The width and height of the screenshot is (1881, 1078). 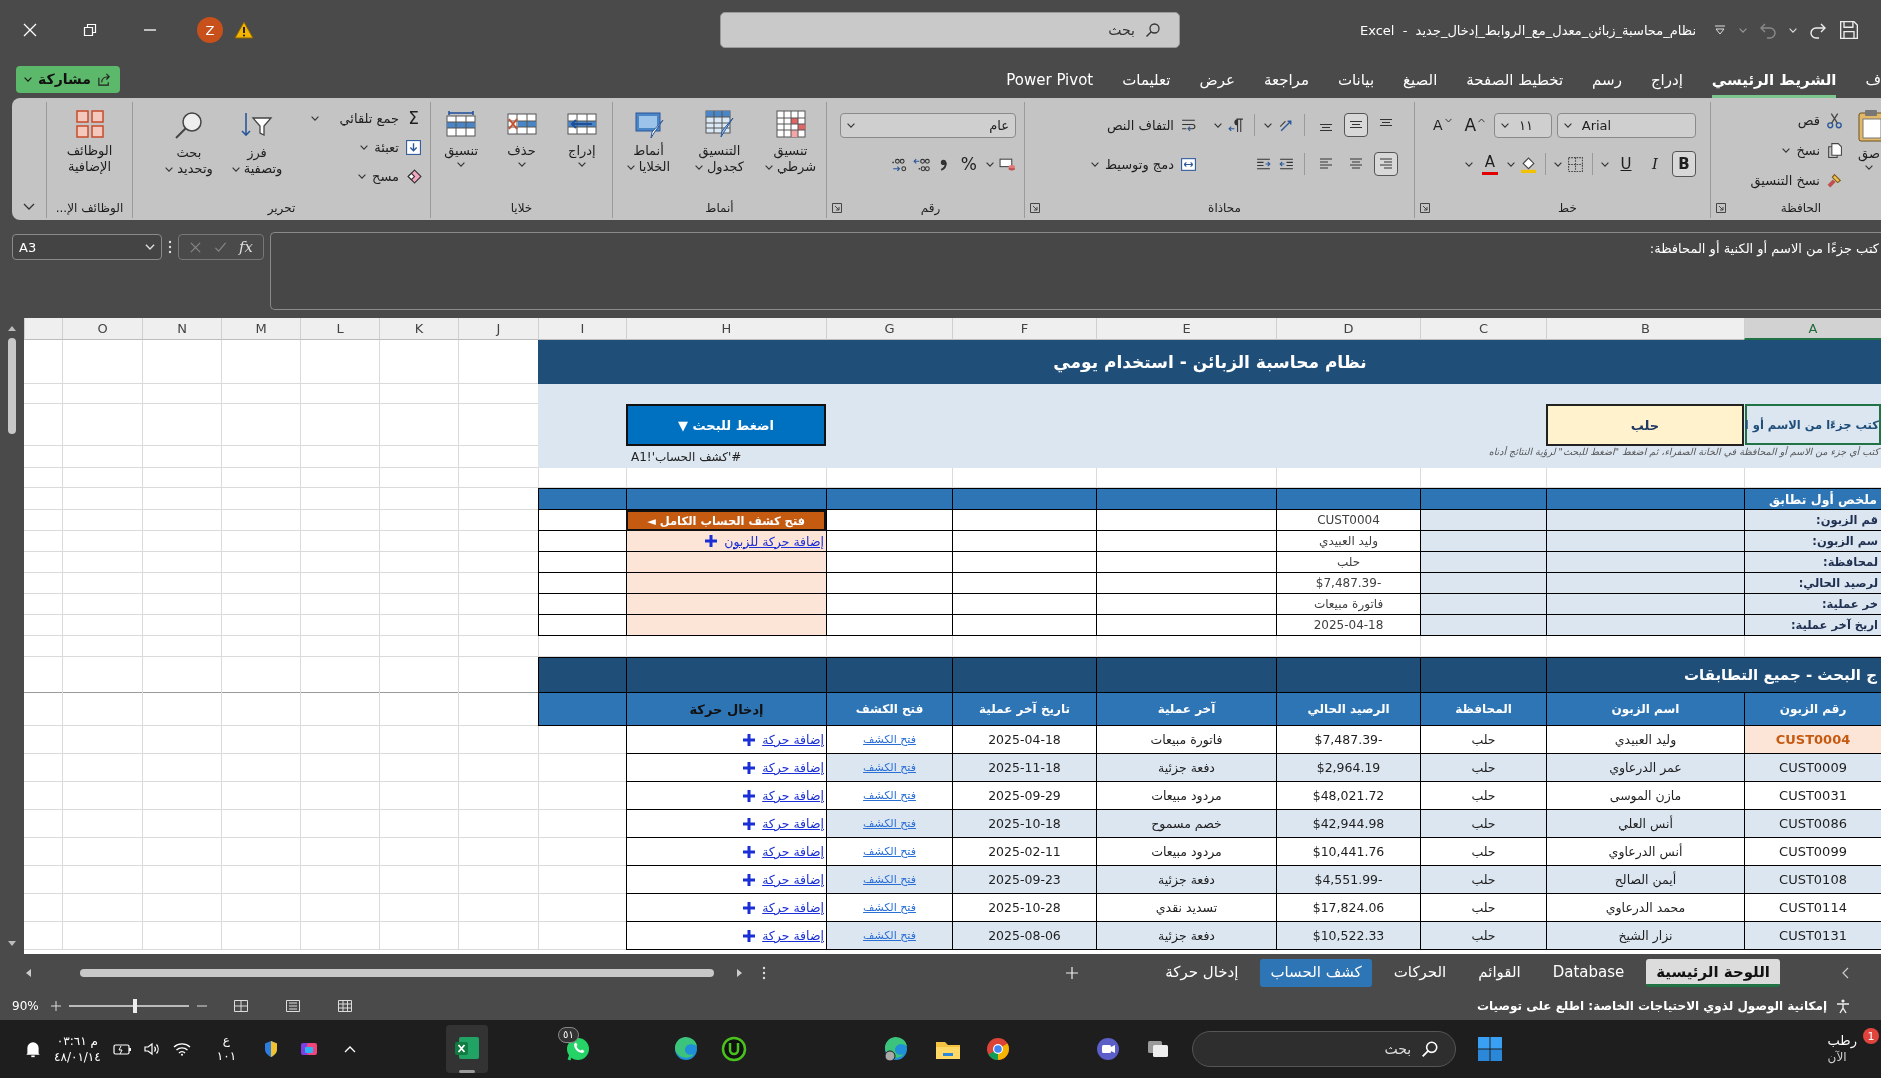 What do you see at coordinates (102, 329) in the screenshot?
I see `column-header: O` at bounding box center [102, 329].